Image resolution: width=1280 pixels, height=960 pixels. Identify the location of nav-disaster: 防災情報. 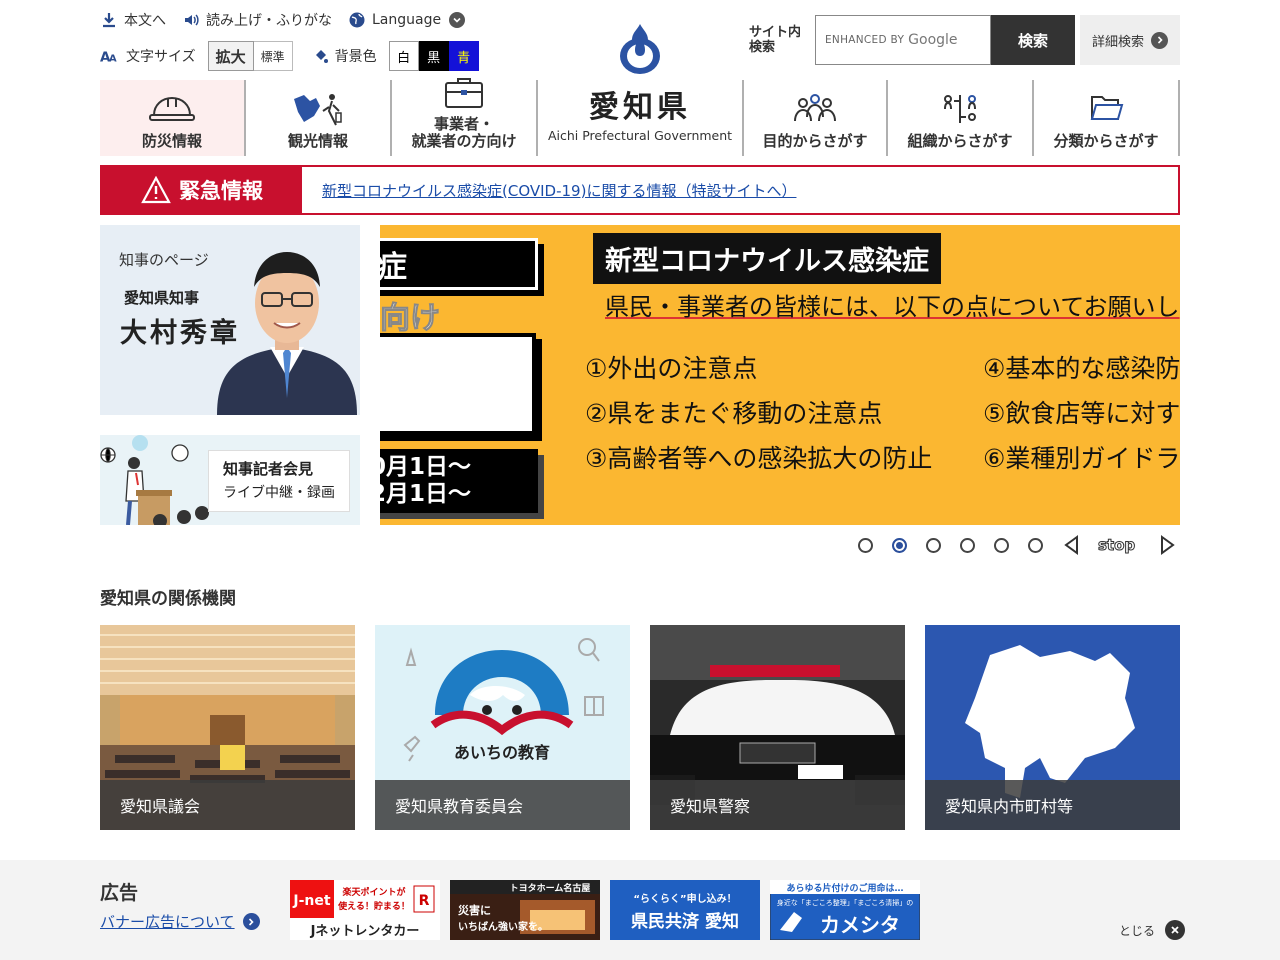
(173, 118).